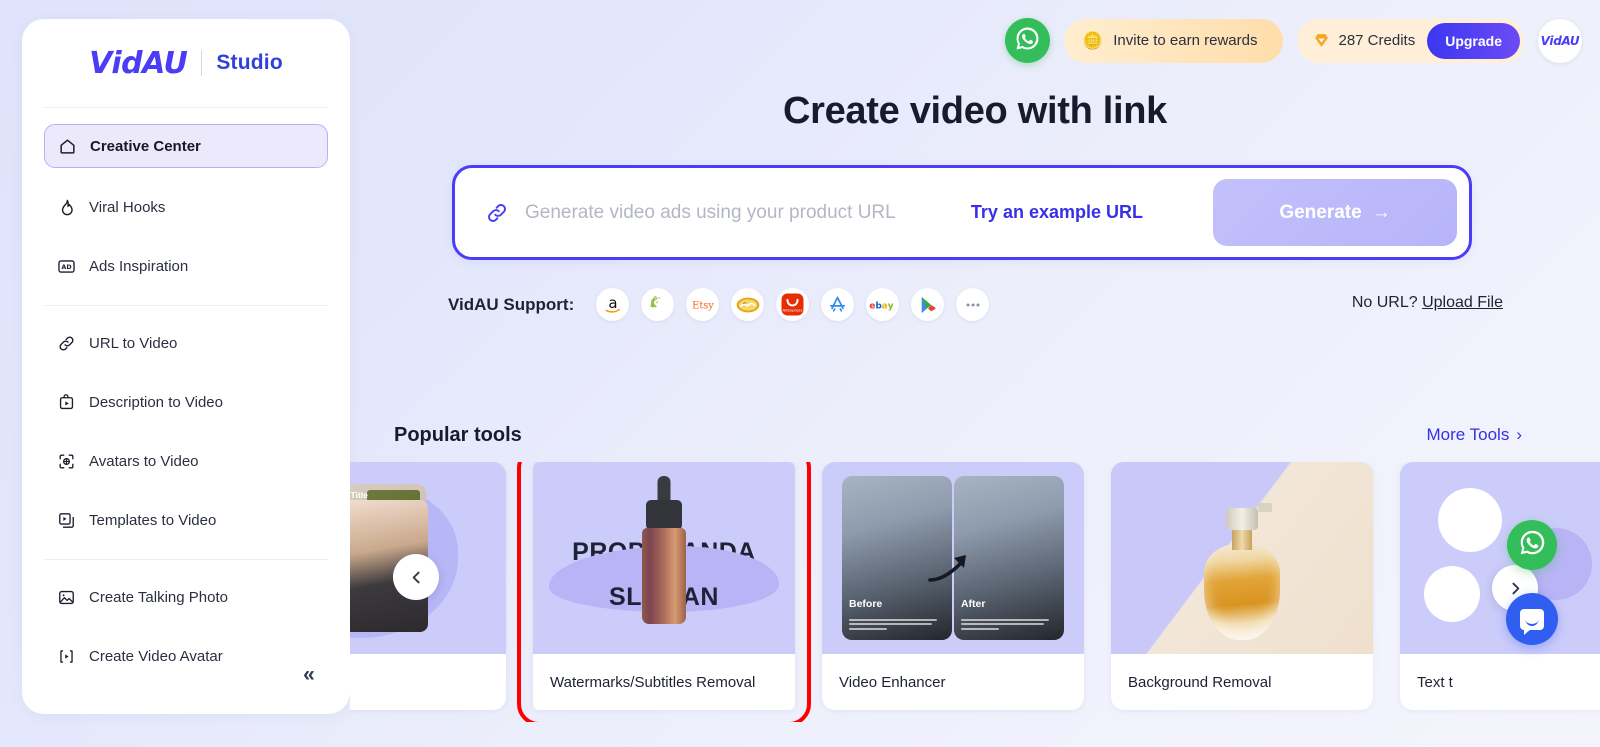  I want to click on sidebar-item-label: Create Video Avatar, so click(156, 656).